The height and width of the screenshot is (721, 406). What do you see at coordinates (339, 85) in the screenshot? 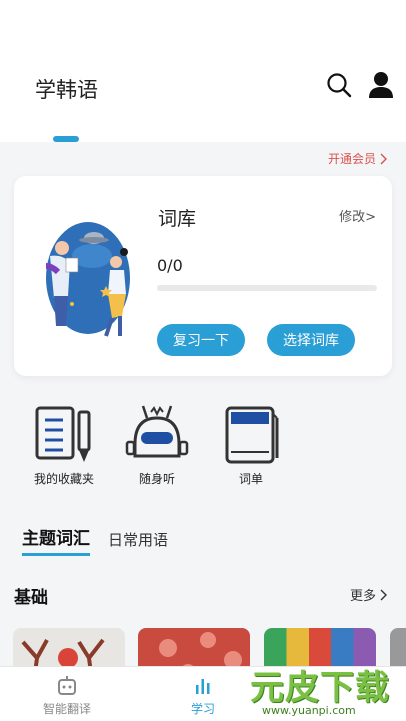
I see `search-icon` at bounding box center [339, 85].